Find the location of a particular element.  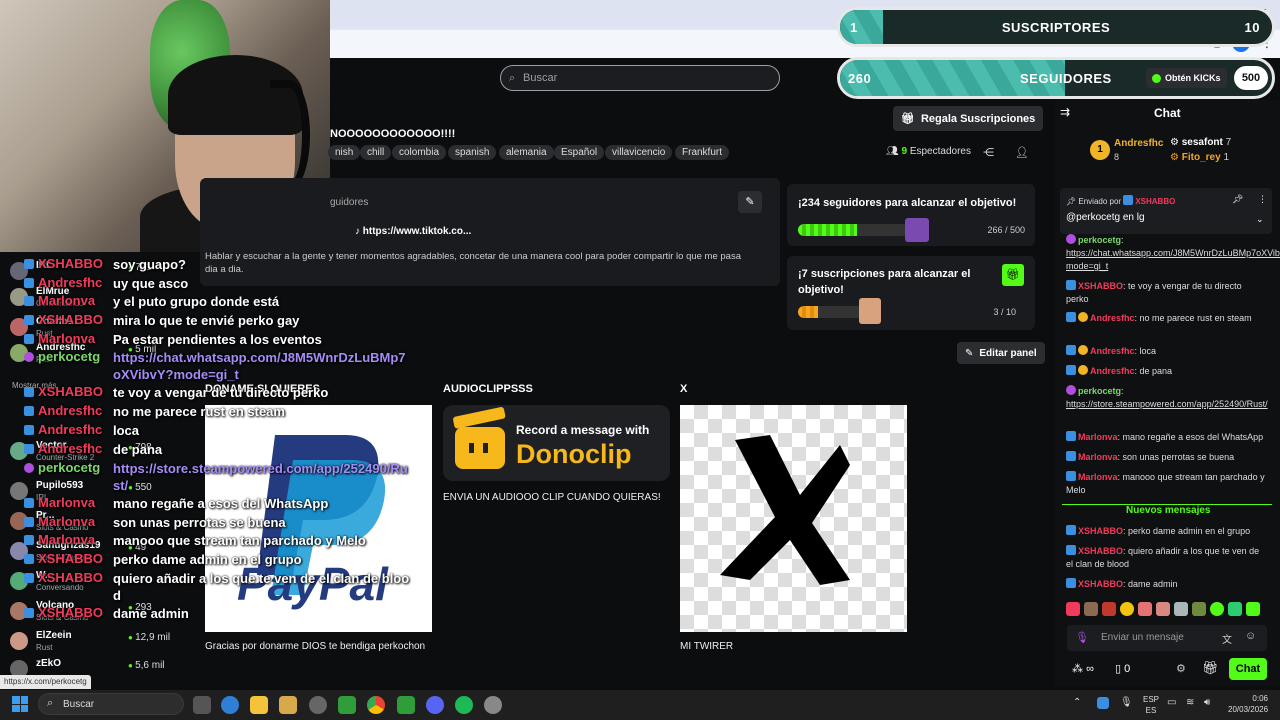

pin-icon: 📌︎ is located at coordinates (1237, 199).